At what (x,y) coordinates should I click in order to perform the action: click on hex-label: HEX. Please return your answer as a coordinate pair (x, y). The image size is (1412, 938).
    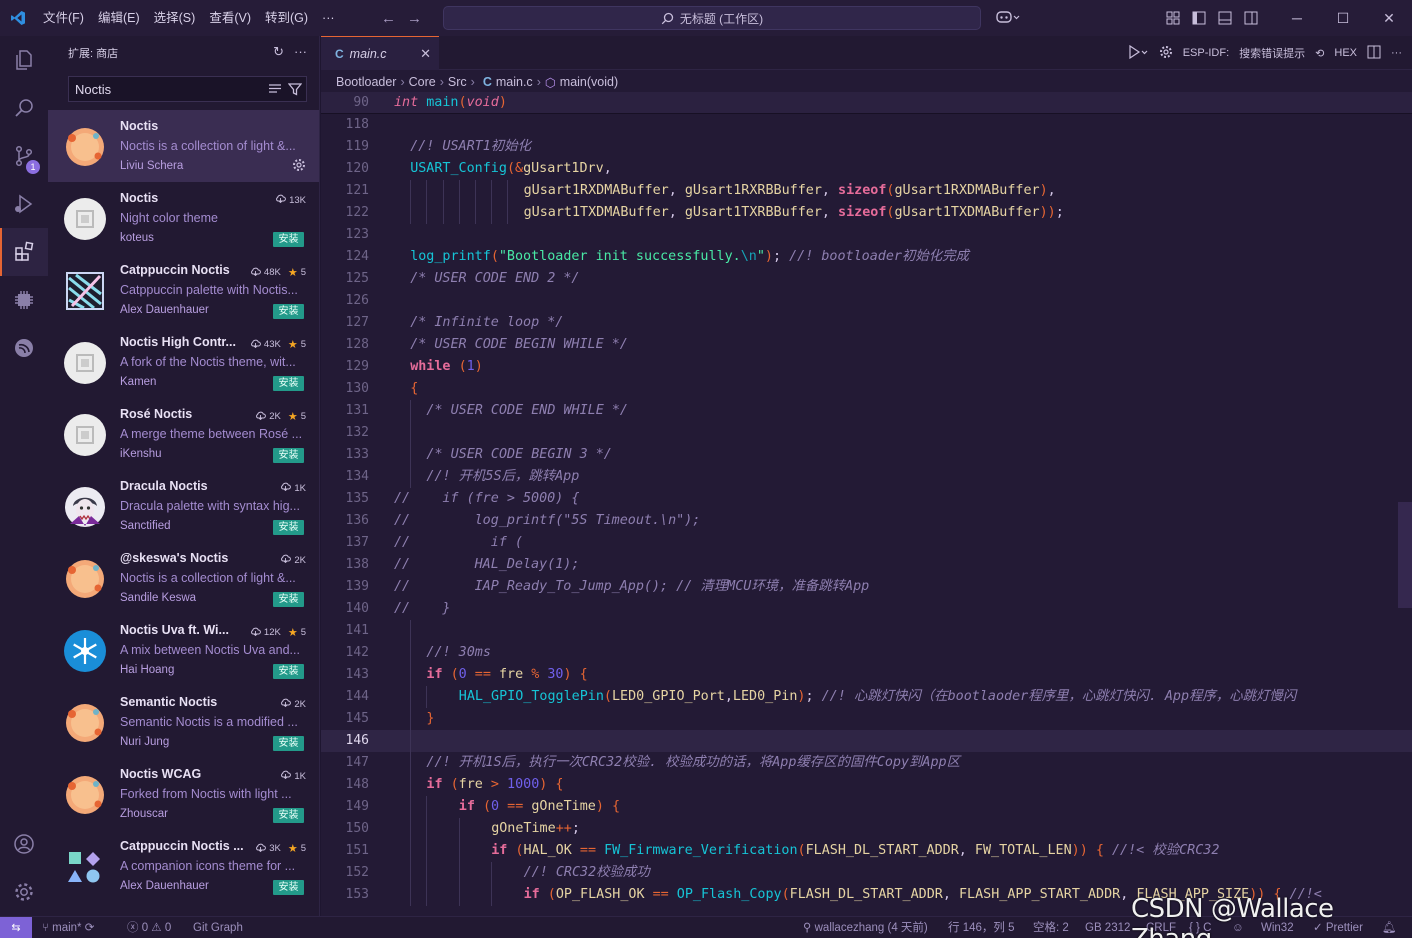
    Looking at the image, I should click on (1345, 53).